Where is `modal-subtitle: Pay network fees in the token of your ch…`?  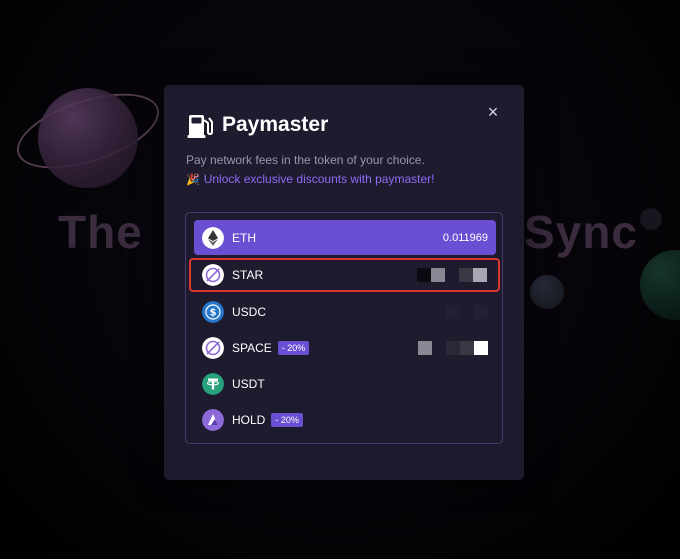 modal-subtitle: Pay network fees in the token of your ch… is located at coordinates (305, 160).